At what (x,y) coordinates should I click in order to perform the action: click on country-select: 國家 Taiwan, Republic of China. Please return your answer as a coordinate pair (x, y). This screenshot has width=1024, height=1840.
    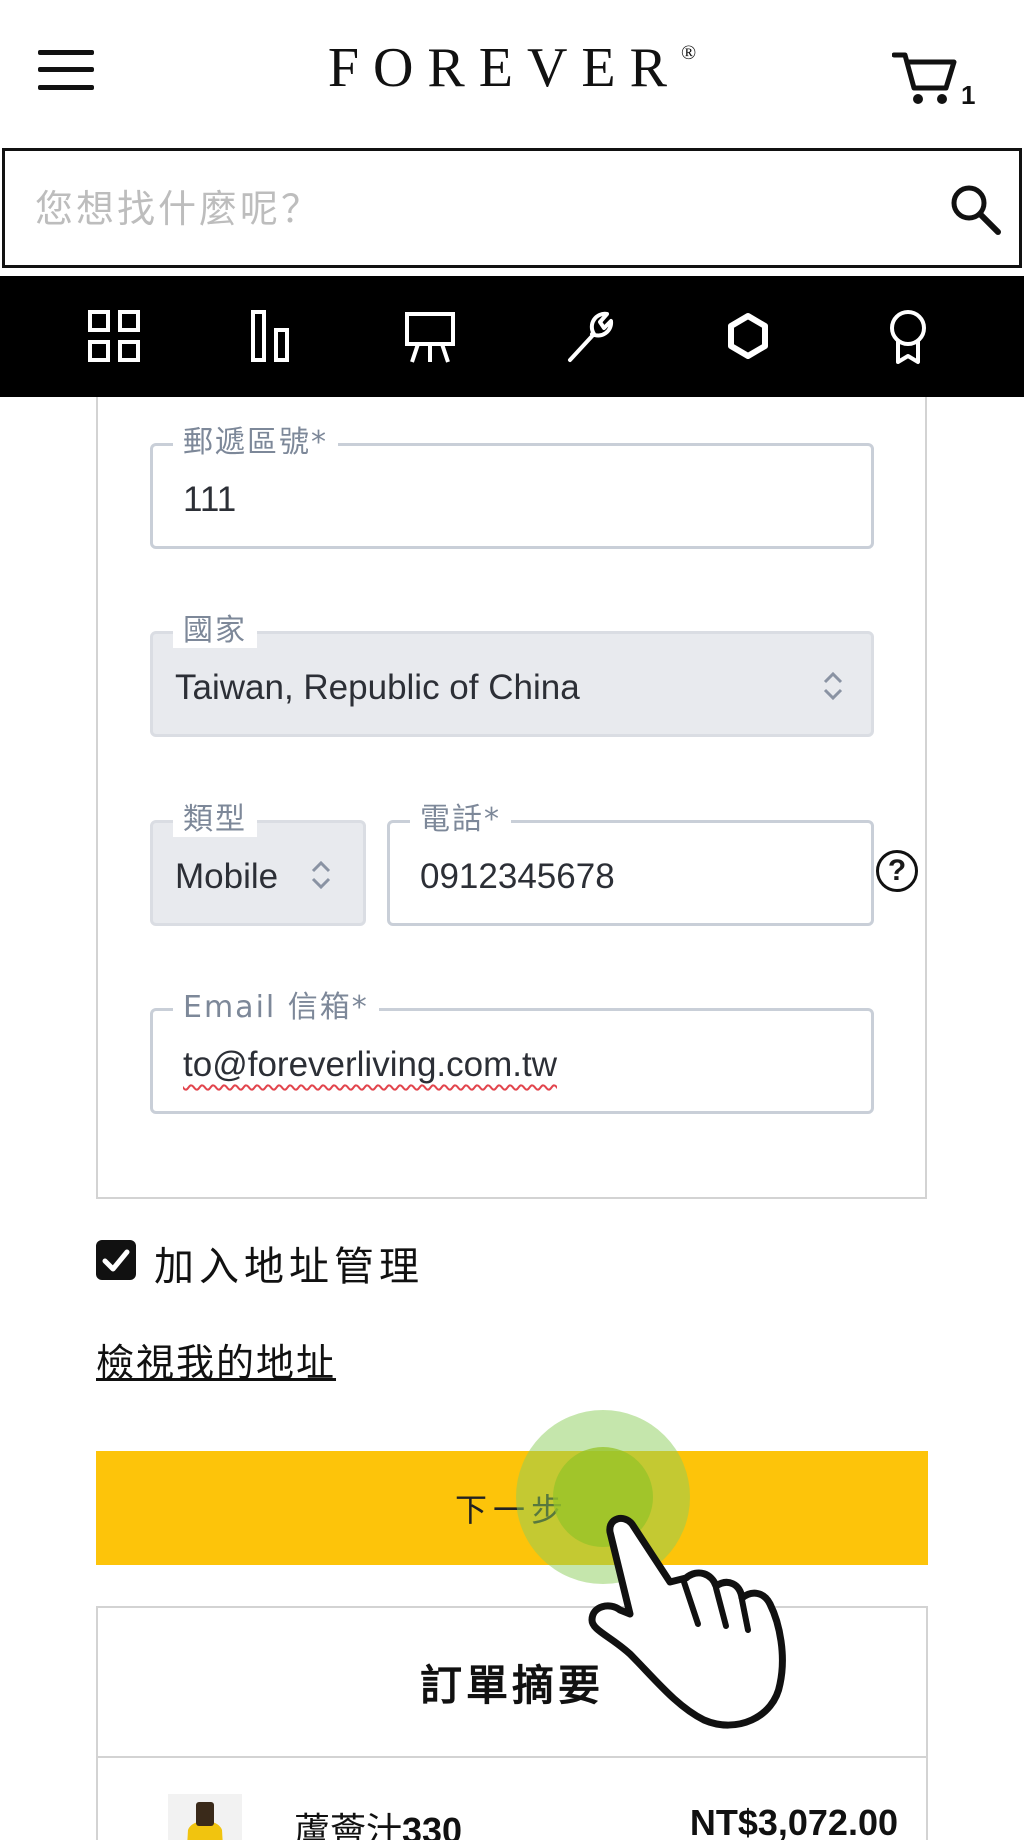
    Looking at the image, I should click on (512, 675).